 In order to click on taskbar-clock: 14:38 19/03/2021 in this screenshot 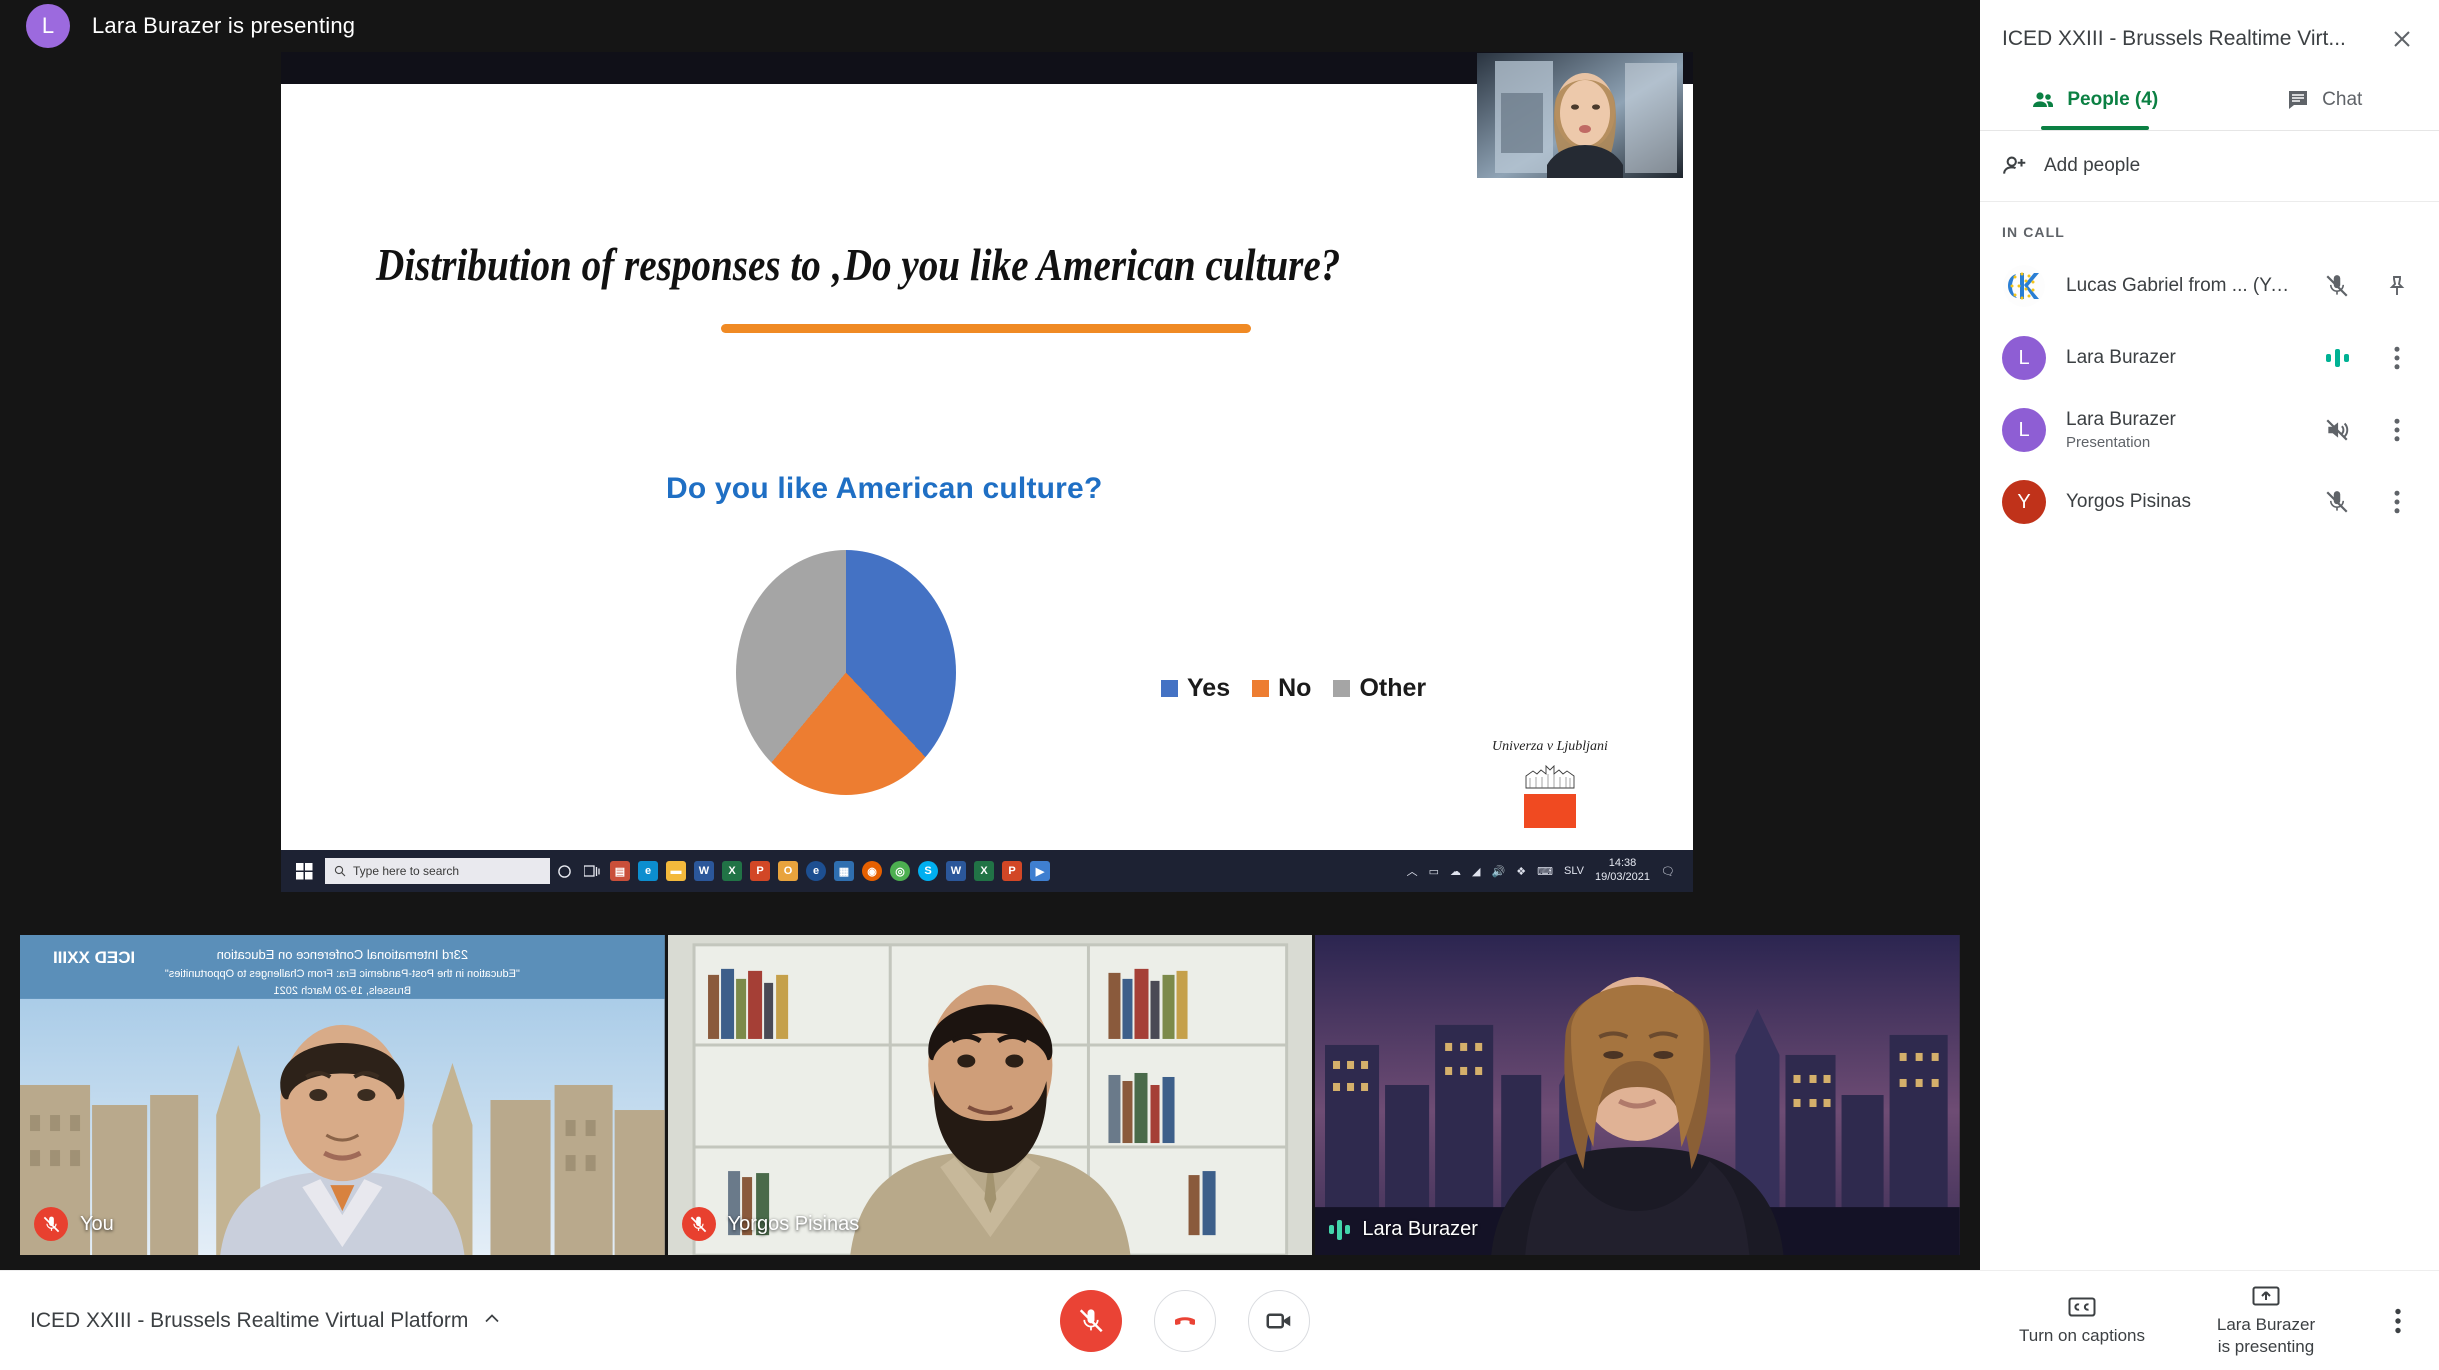, I will do `click(1622, 871)`.